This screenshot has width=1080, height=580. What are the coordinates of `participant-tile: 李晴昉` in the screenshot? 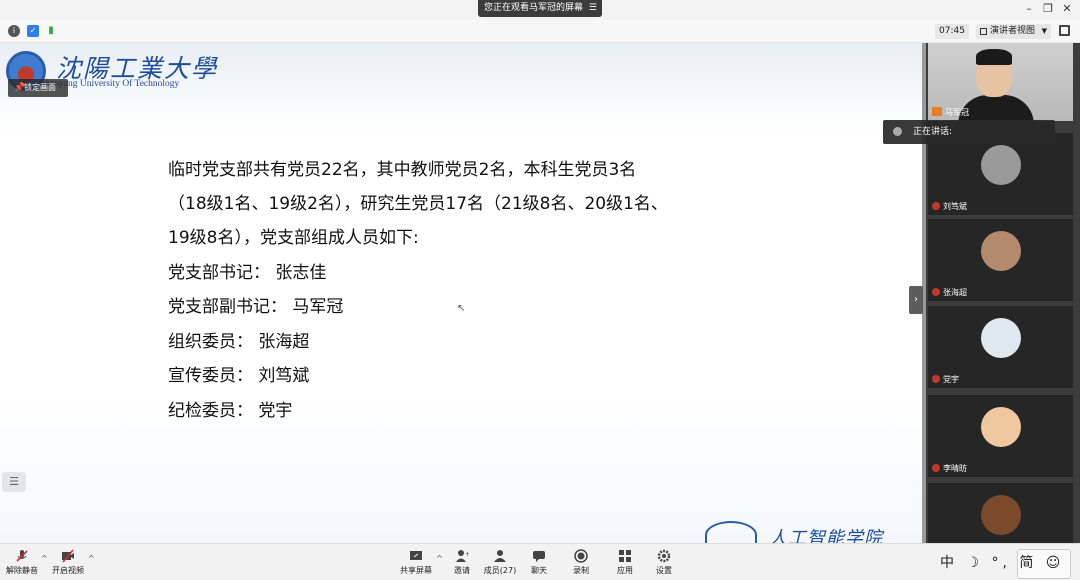 It's located at (1000, 436).